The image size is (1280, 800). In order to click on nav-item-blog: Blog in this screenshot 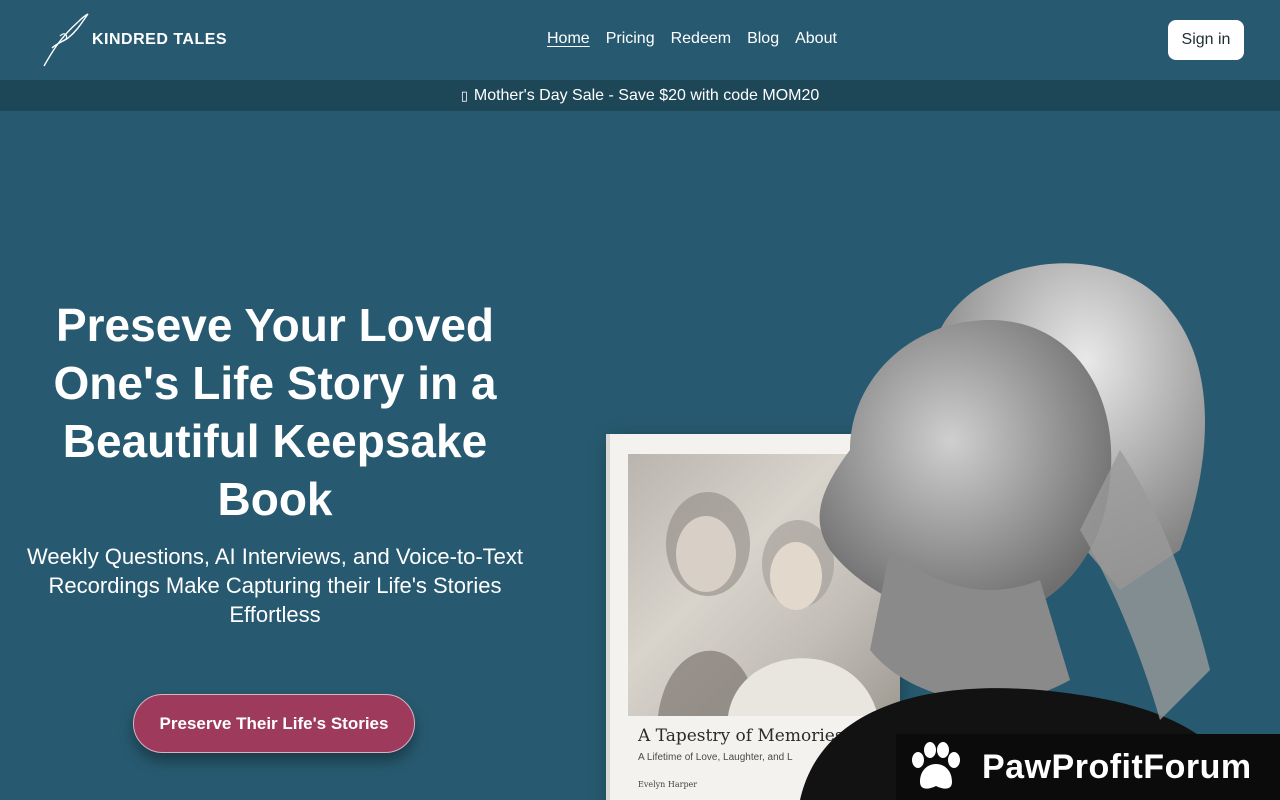, I will do `click(763, 39)`.